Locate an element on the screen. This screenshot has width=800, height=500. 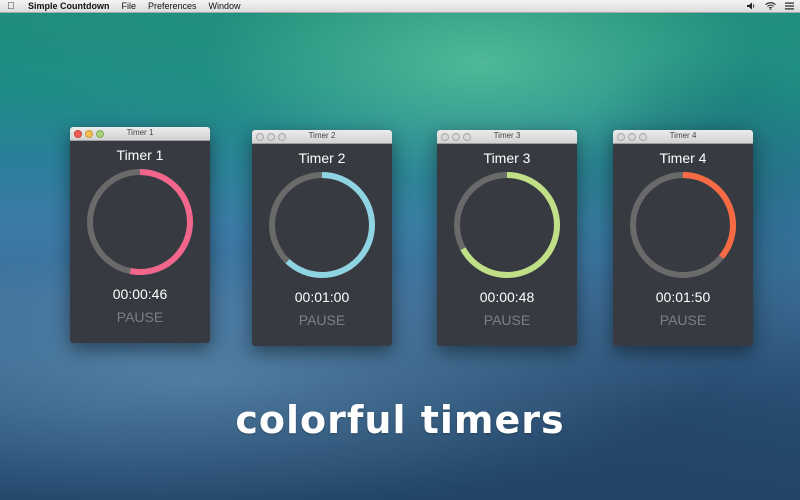
window-title: Timer 3 is located at coordinates (507, 135).